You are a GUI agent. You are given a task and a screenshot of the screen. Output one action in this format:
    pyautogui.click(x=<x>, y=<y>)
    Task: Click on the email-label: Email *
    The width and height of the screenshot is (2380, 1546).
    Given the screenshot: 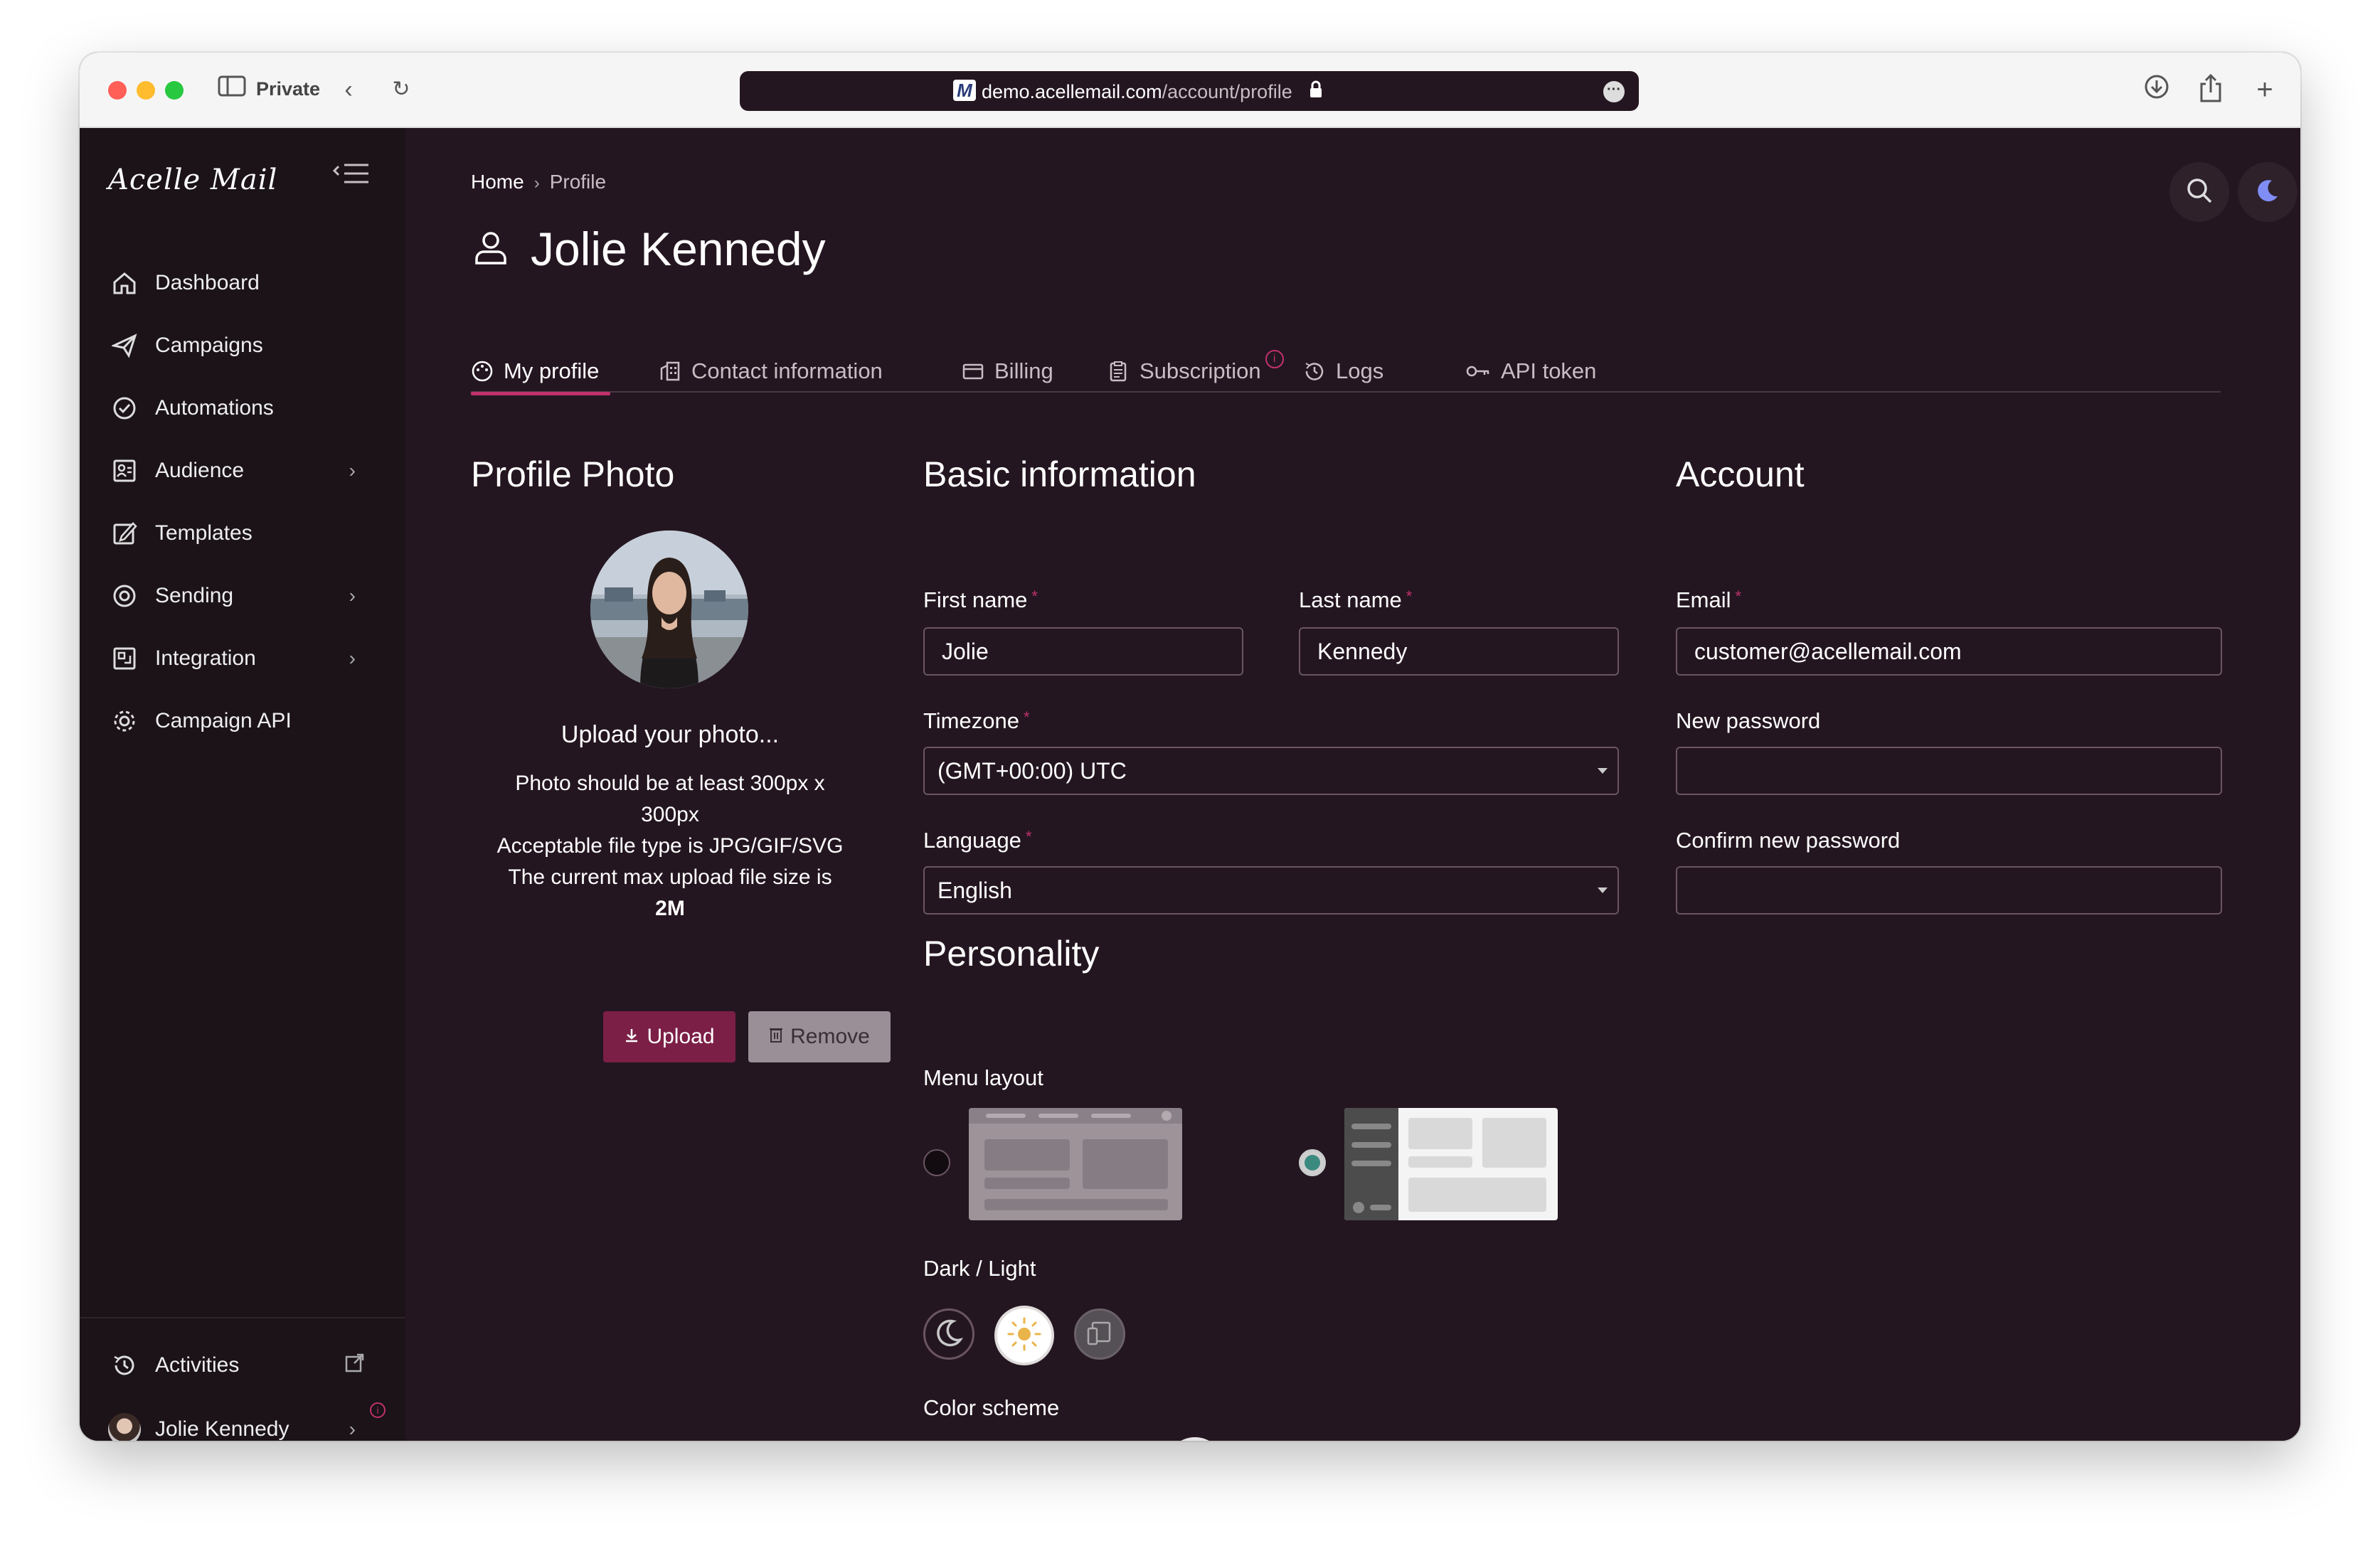 What is the action you would take?
    pyautogui.click(x=1708, y=600)
    